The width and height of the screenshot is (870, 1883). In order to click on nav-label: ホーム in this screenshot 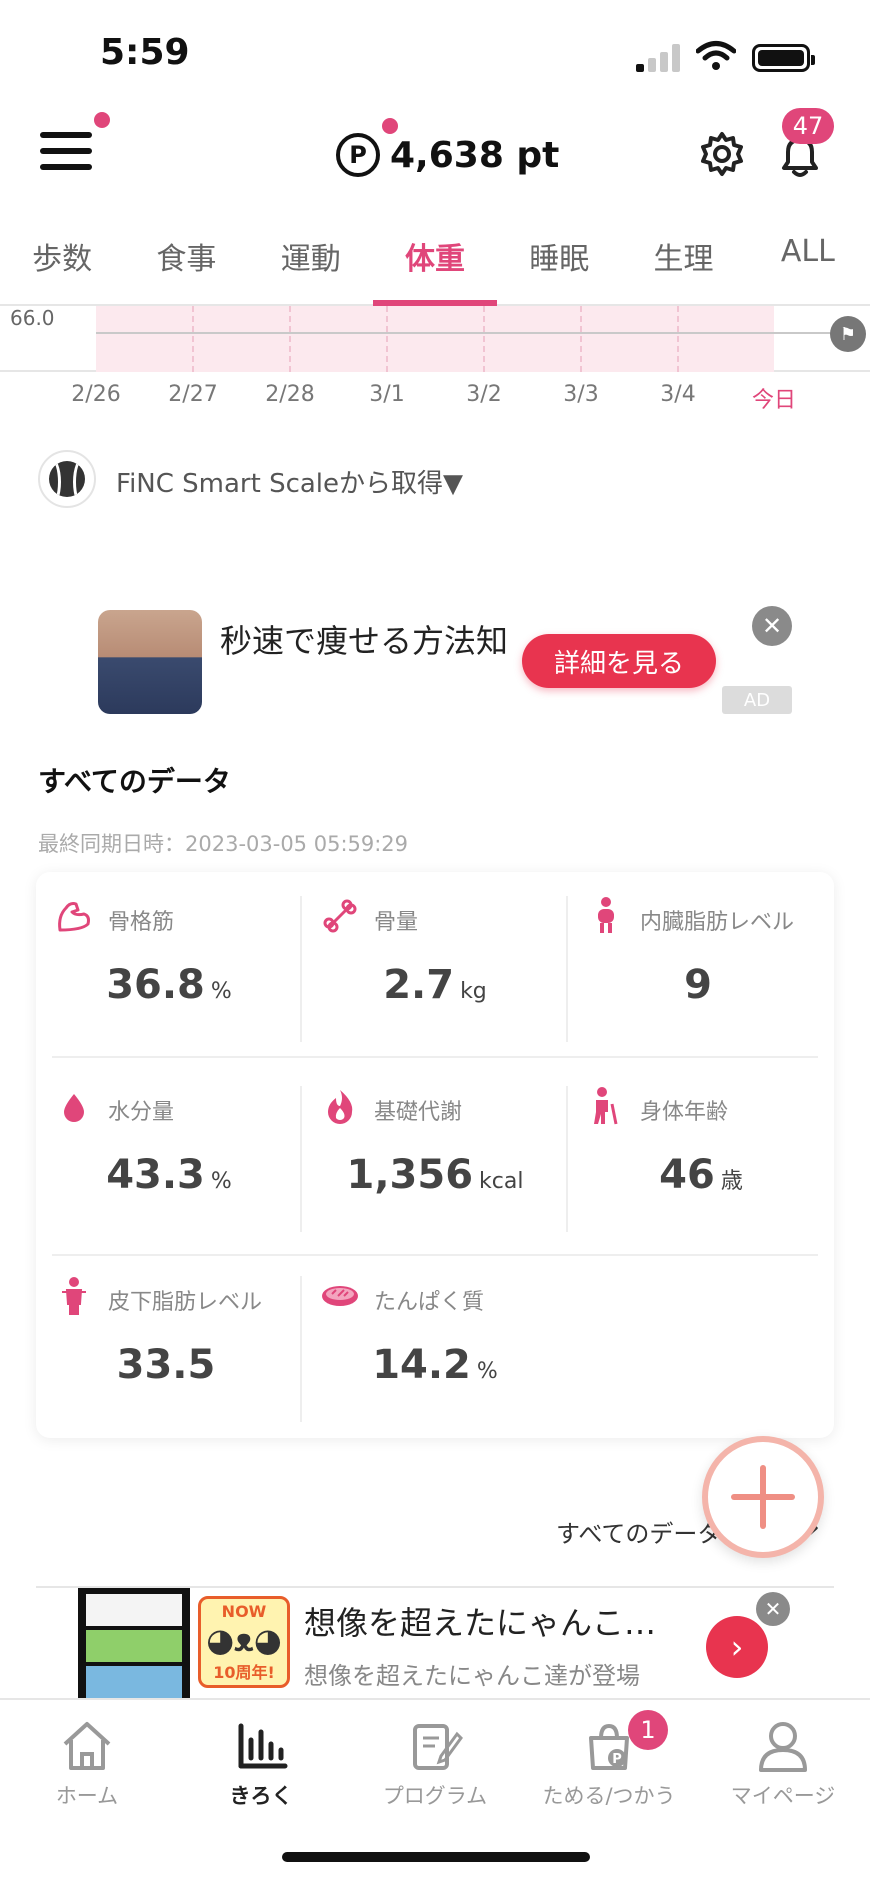, I will do `click(87, 1796)`.